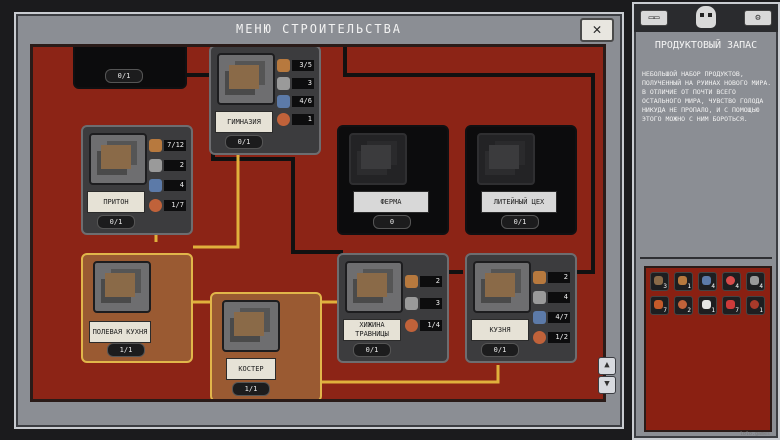 The height and width of the screenshot is (440, 780). Describe the element at coordinates (500, 330) in the screenshot. I see `building-label: КУЗНЯ` at that location.